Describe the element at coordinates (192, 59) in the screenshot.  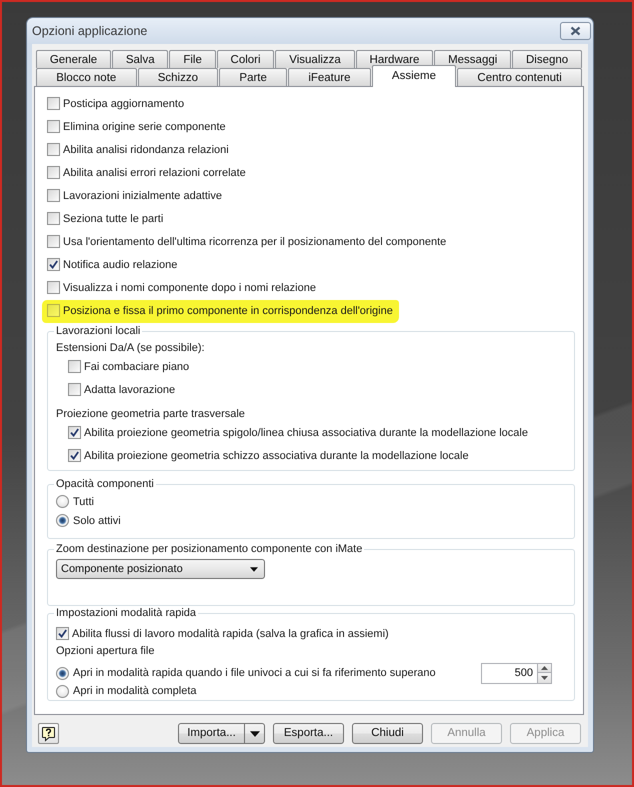
I see `tab: File` at that location.